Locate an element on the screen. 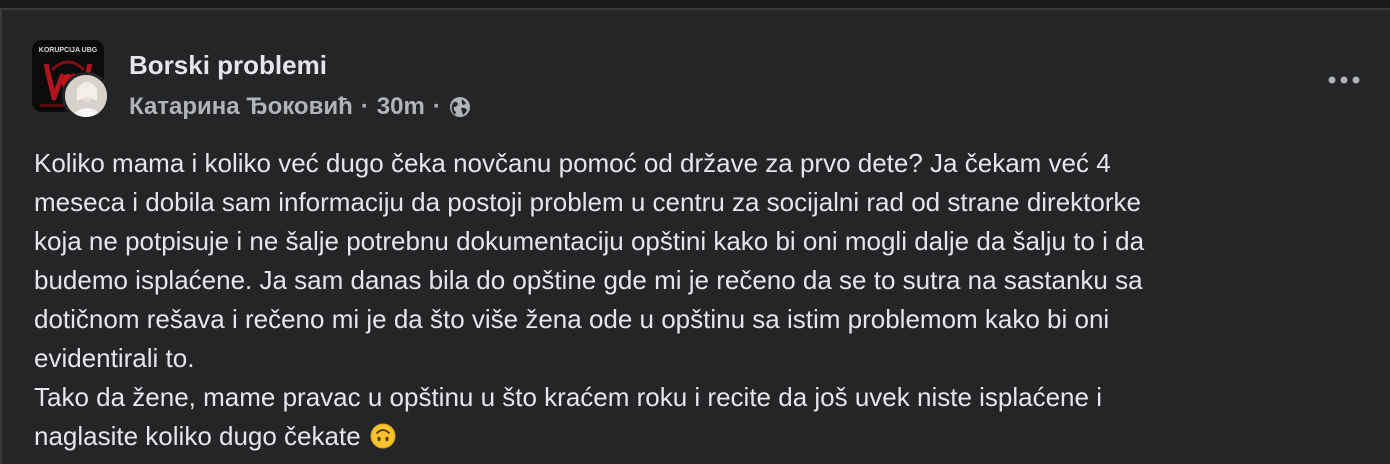  upside-down-face-emoji is located at coordinates (383, 435).